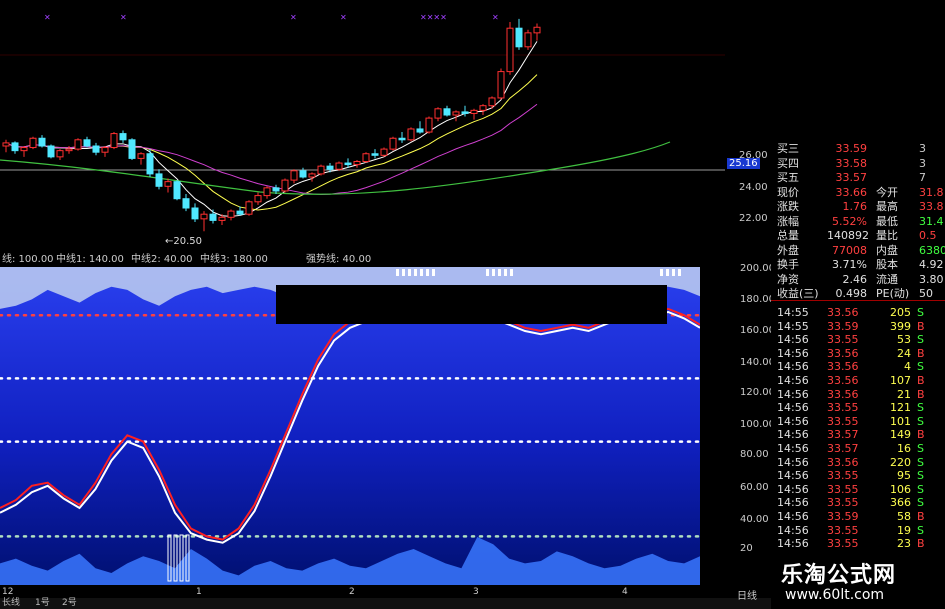 This screenshot has width=945, height=609. What do you see at coordinates (339, 259) in the screenshot?
I see `indicator-label-l5: 强势线: 40.00` at bounding box center [339, 259].